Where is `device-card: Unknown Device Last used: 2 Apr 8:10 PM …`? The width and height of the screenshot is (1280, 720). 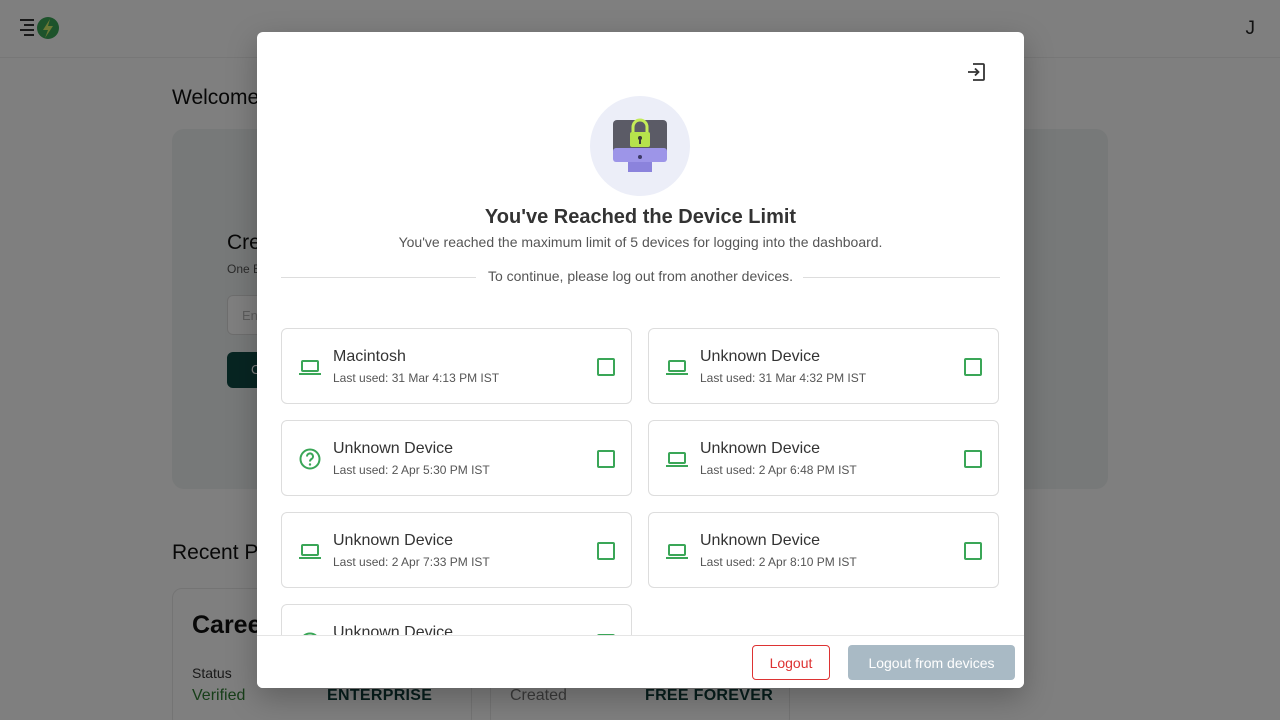 device-card: Unknown Device Last used: 2 Apr 8:10 PM … is located at coordinates (823, 550).